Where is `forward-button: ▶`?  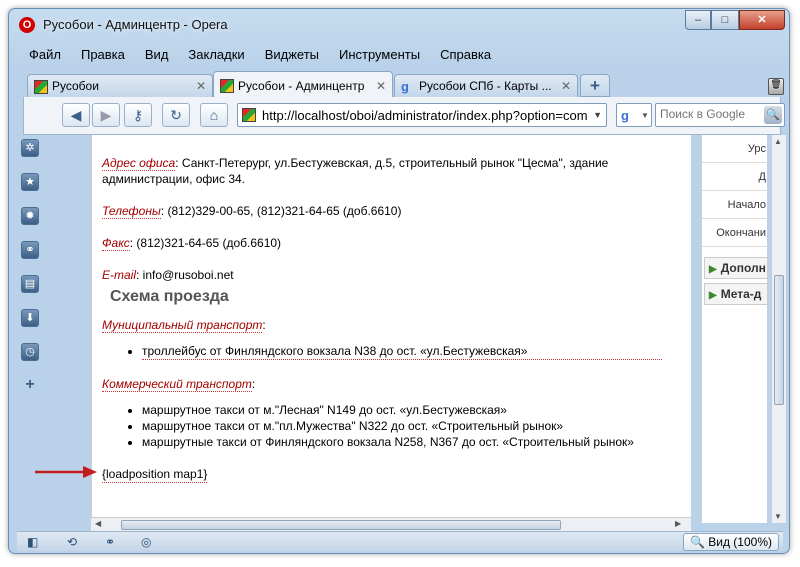
forward-button: ▶ is located at coordinates (106, 115).